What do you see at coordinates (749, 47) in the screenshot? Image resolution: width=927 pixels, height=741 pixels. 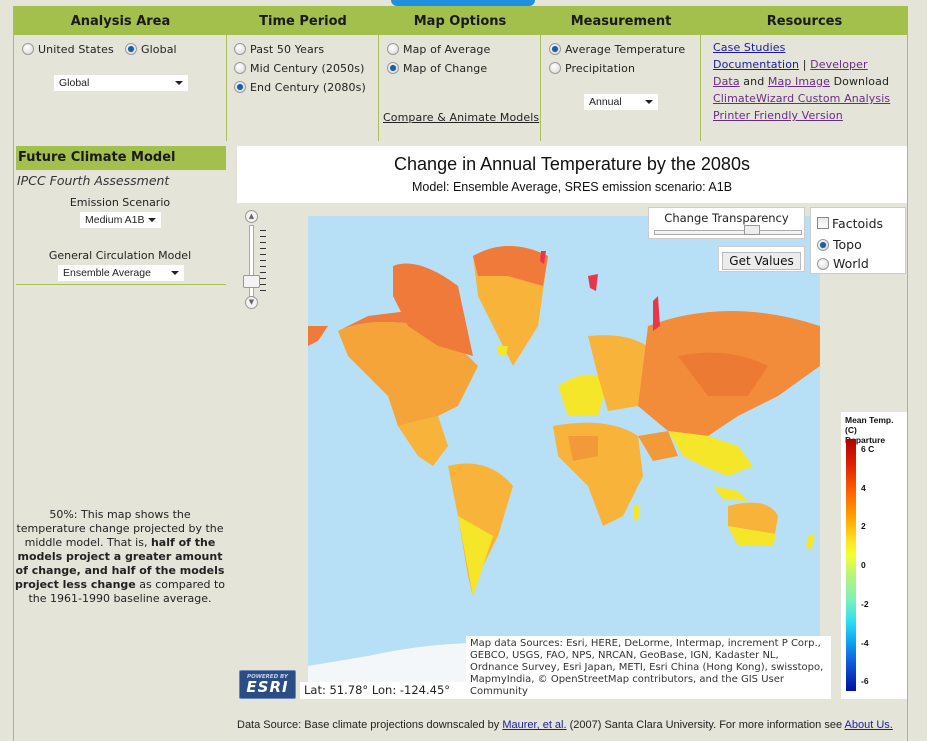 I see `case-studies-link: Case Studies` at bounding box center [749, 47].